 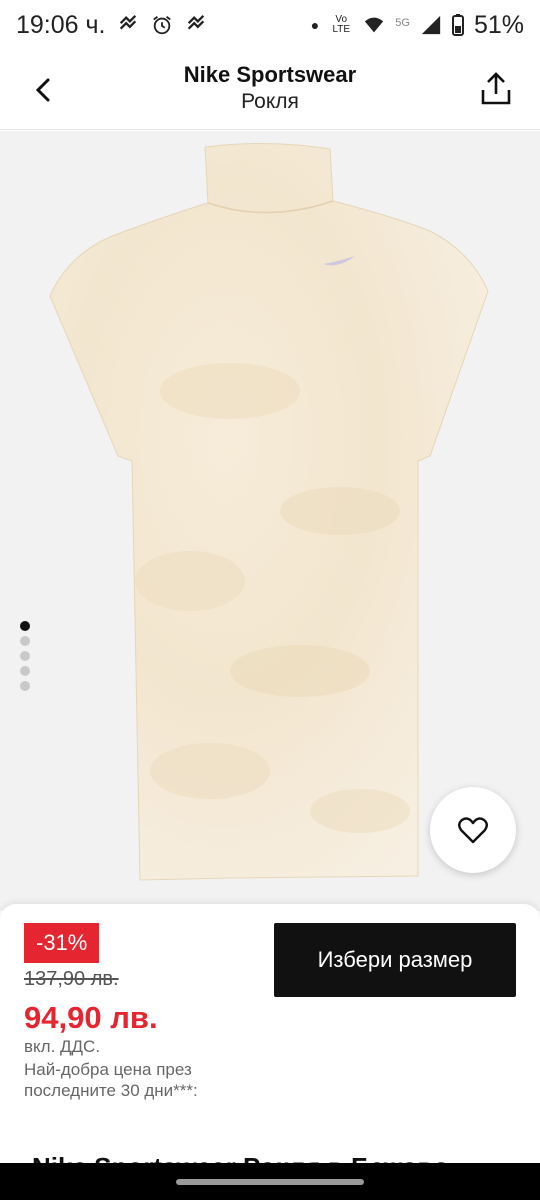 I want to click on favorite-button, so click(x=473, y=830).